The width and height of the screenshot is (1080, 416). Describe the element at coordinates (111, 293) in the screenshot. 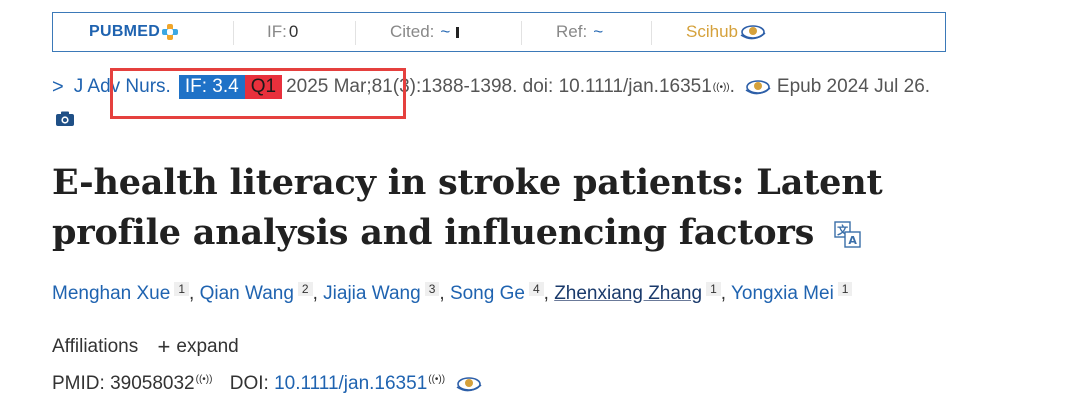

I see `author-link: Menghan Xue` at that location.